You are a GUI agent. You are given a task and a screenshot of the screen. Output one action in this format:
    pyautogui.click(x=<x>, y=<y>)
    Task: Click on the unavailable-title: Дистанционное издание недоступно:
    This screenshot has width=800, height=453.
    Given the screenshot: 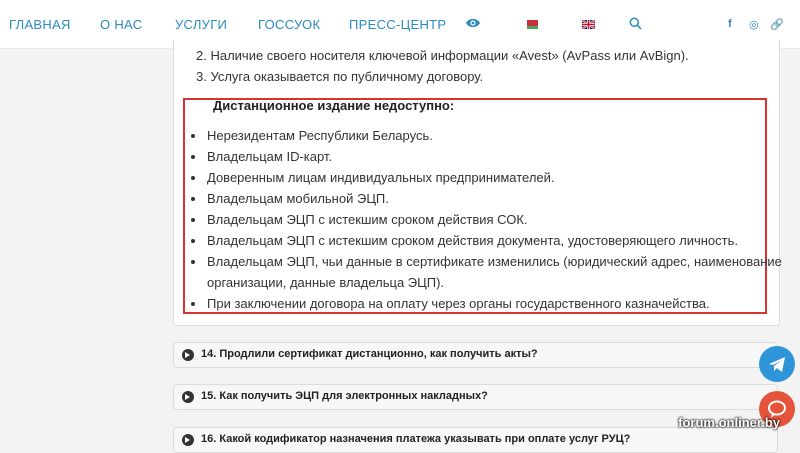 What is the action you would take?
    pyautogui.click(x=334, y=105)
    